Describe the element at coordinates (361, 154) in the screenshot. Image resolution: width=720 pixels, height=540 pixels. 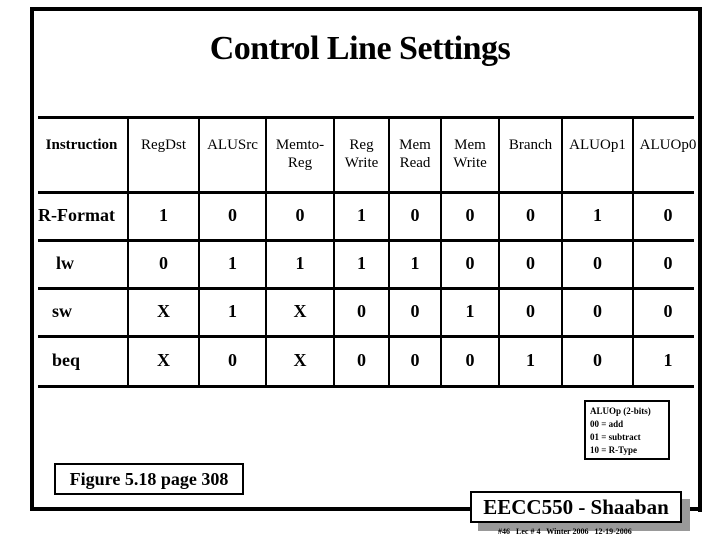
I see `column-header: Reg Write` at that location.